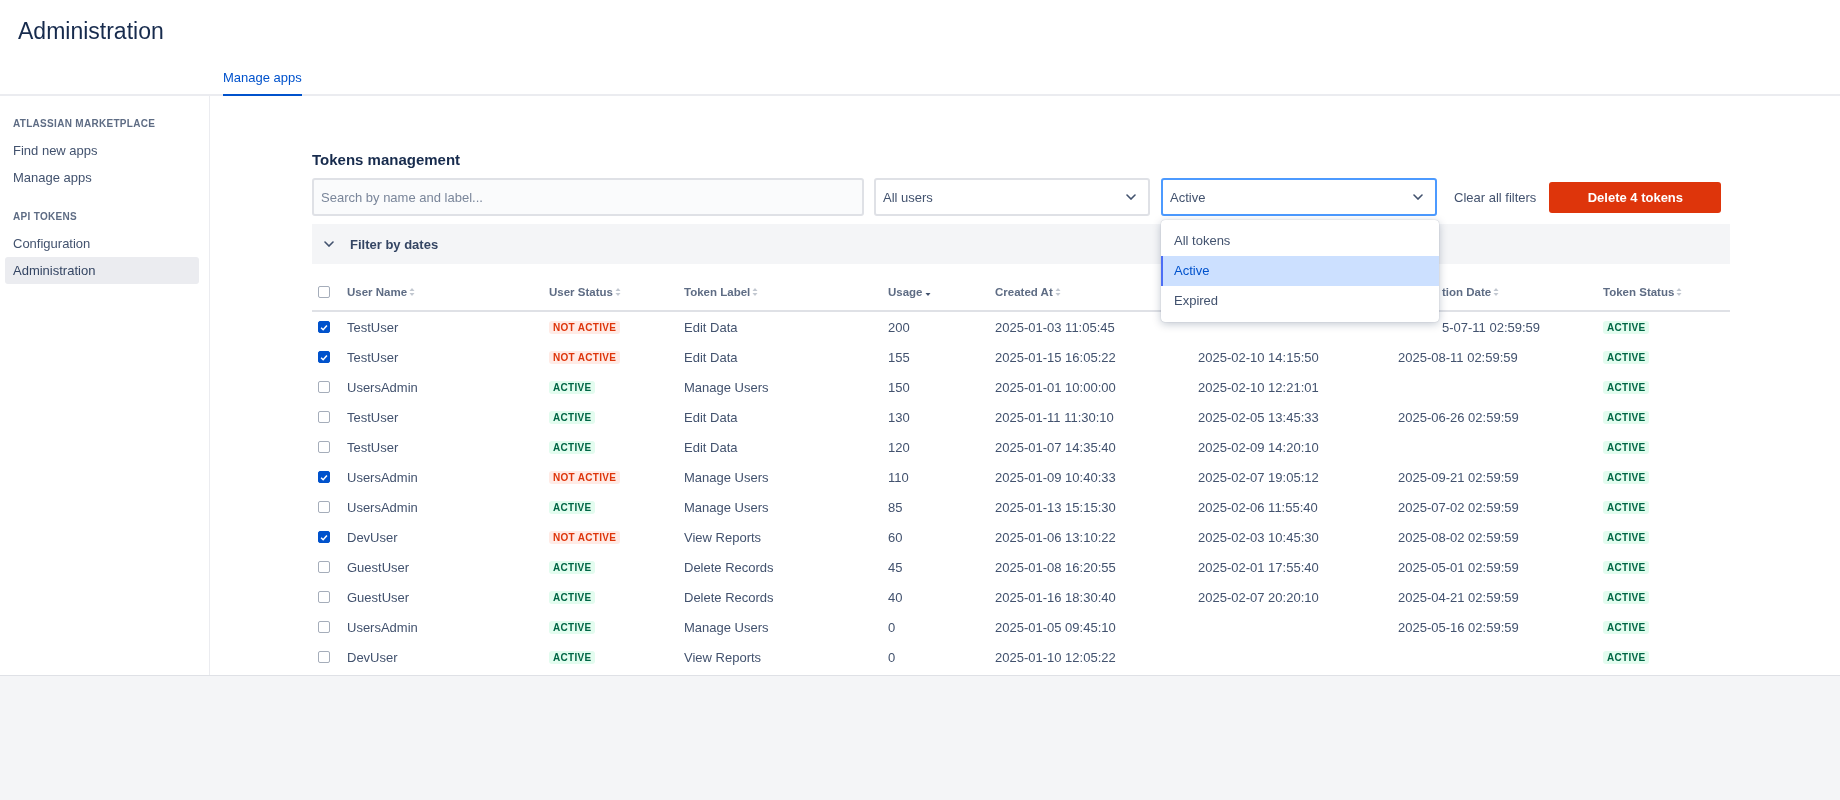 The height and width of the screenshot is (800, 1840). What do you see at coordinates (378, 597) in the screenshot?
I see `table-cell: GuestUser` at bounding box center [378, 597].